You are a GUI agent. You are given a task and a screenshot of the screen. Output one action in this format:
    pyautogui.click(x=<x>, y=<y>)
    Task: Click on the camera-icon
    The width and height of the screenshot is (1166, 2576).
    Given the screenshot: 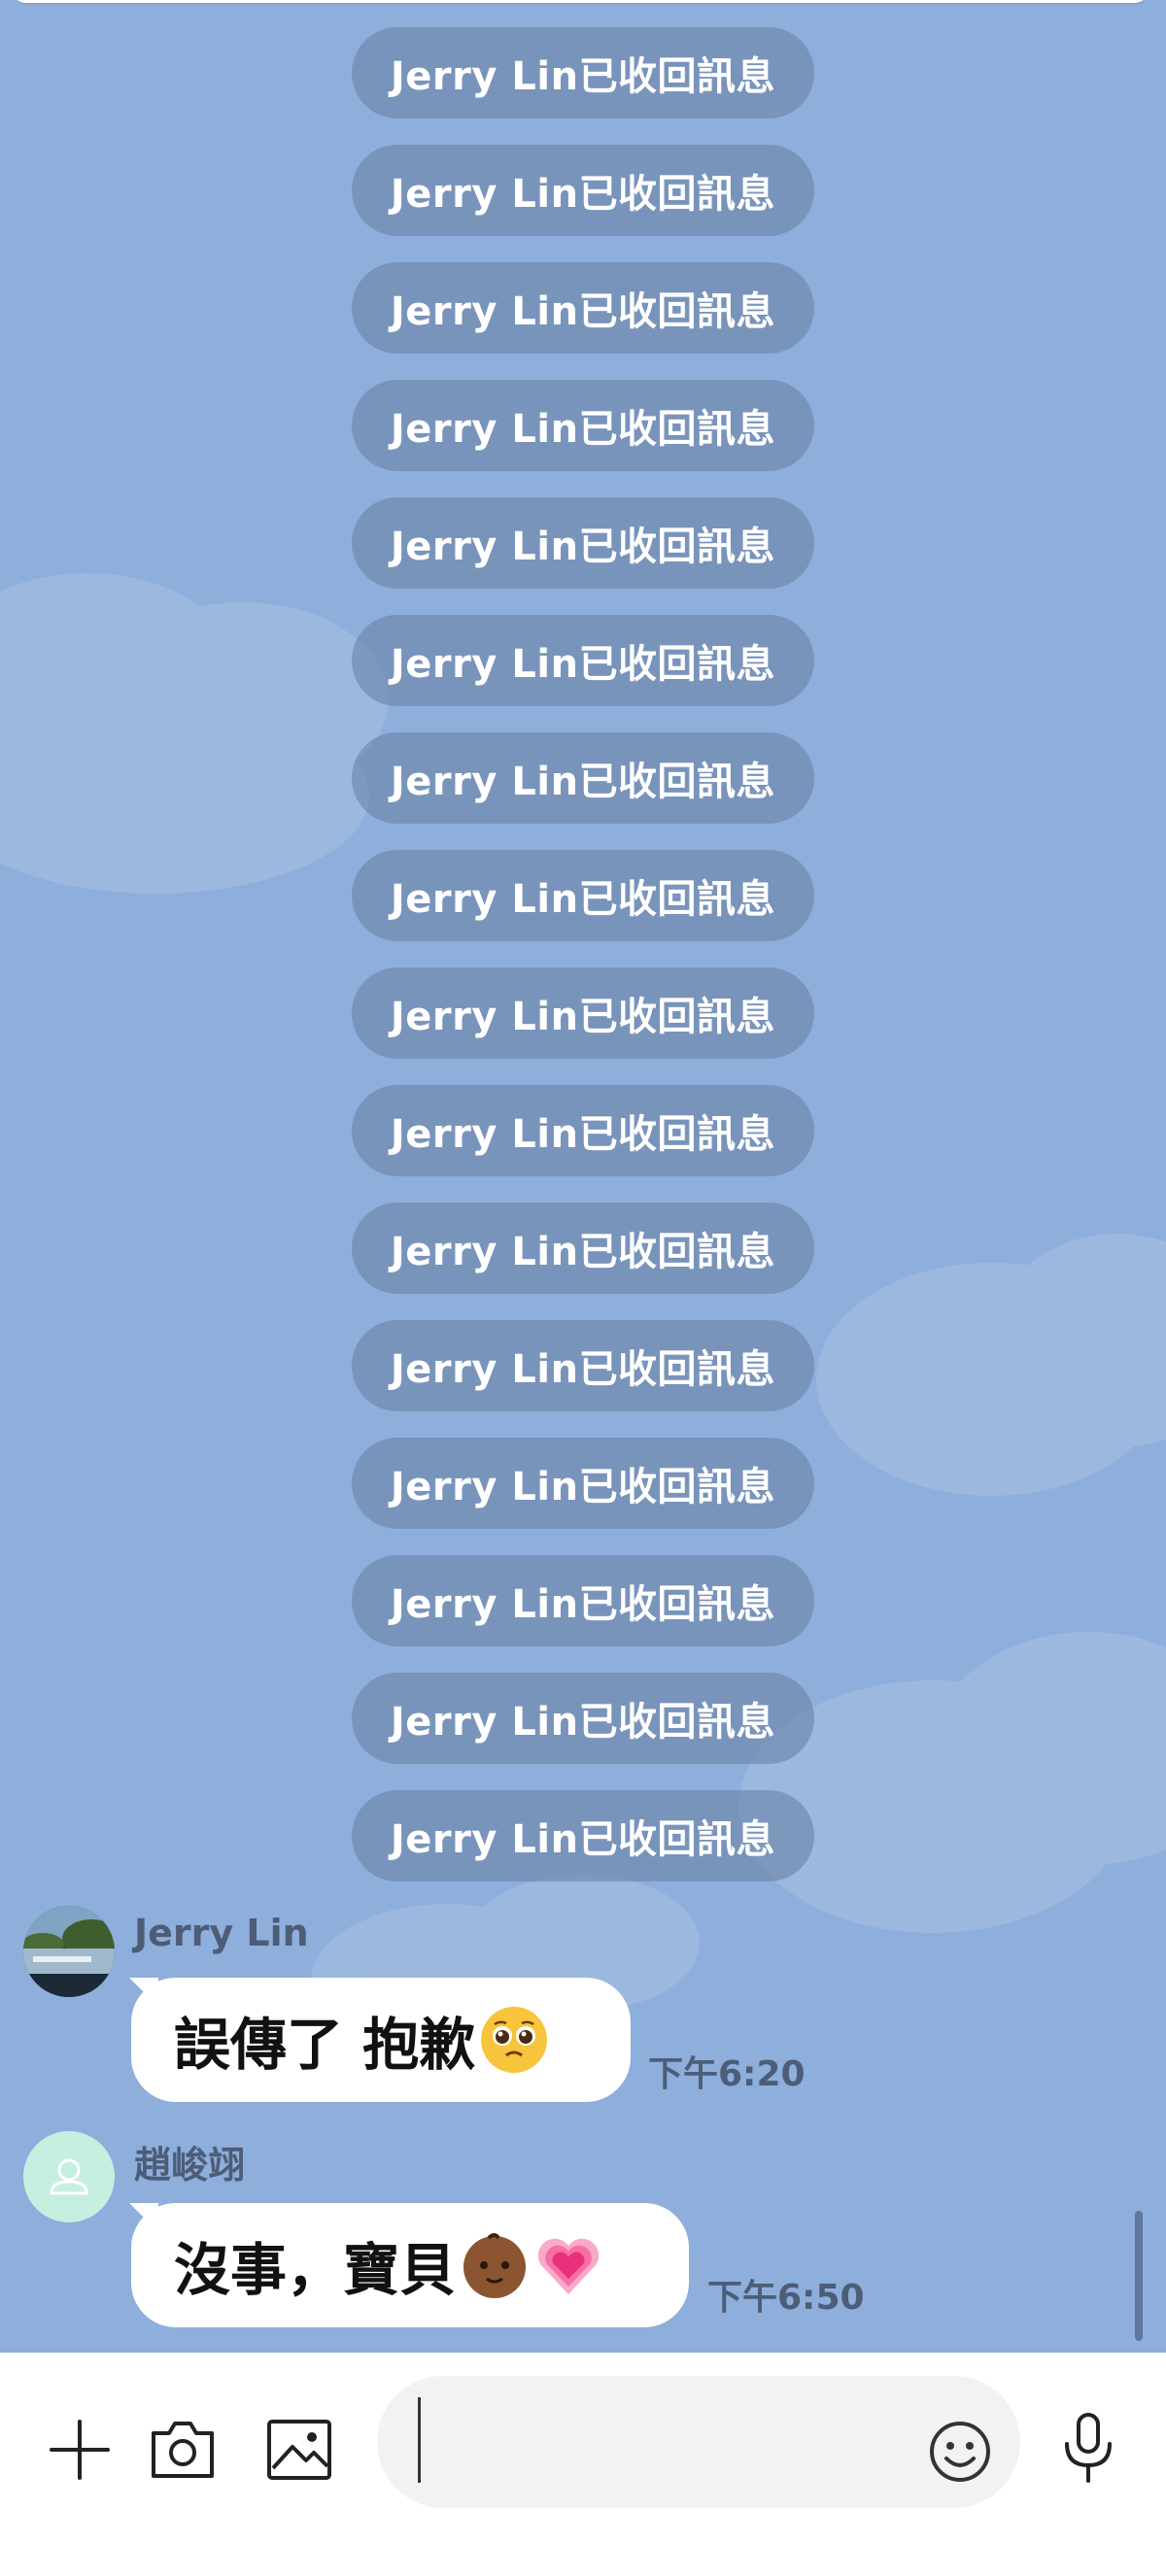 What is the action you would take?
    pyautogui.click(x=183, y=2450)
    